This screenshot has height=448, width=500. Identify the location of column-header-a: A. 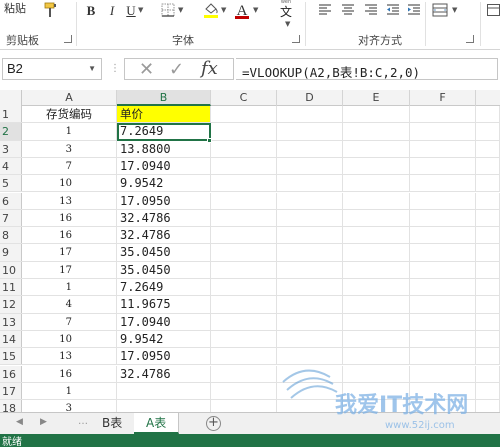
(69, 98).